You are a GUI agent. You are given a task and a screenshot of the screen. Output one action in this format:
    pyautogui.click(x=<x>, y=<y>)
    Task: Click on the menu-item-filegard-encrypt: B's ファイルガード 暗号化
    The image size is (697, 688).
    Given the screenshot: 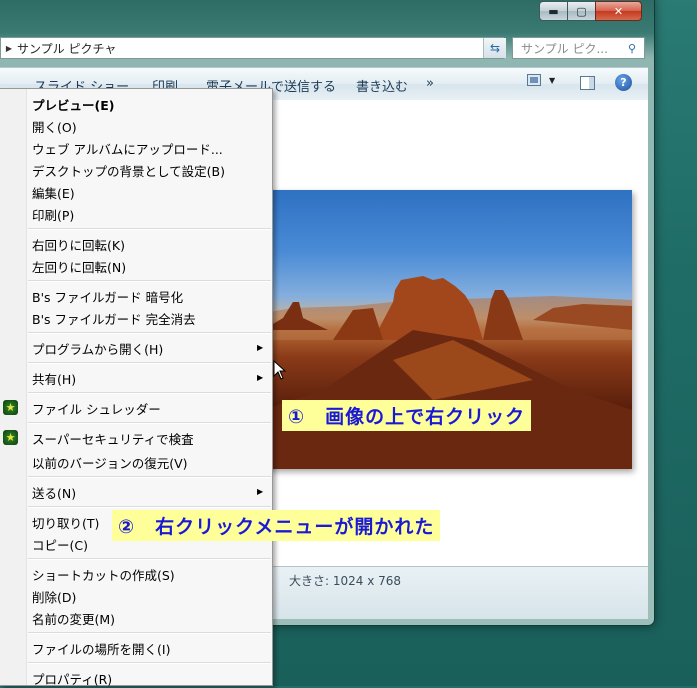 What is the action you would take?
    pyautogui.click(x=107, y=296)
    